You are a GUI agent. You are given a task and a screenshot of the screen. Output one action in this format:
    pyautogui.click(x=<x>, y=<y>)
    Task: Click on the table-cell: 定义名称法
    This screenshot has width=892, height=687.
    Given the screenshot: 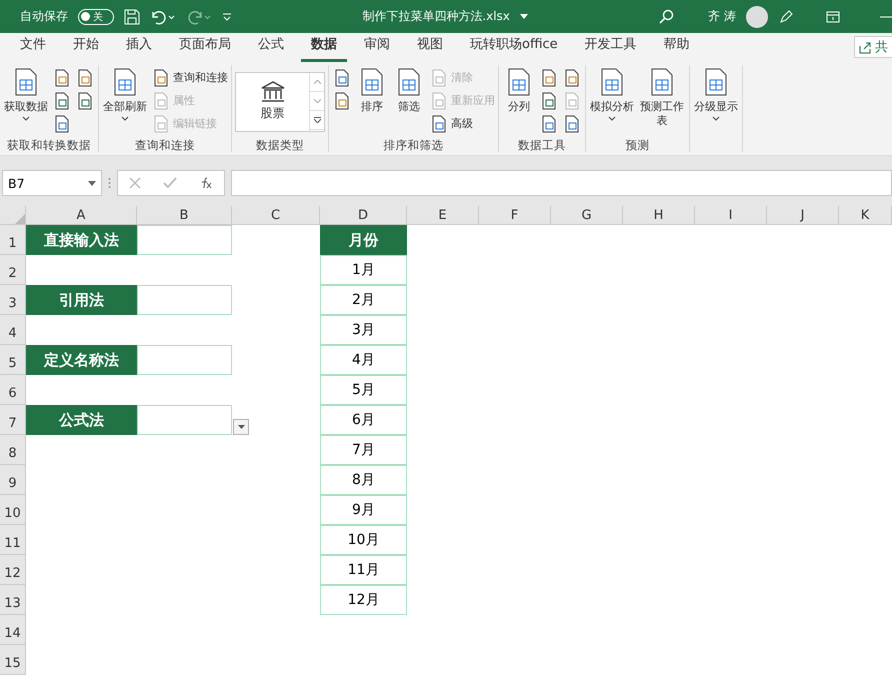 What is the action you would take?
    pyautogui.click(x=81, y=360)
    